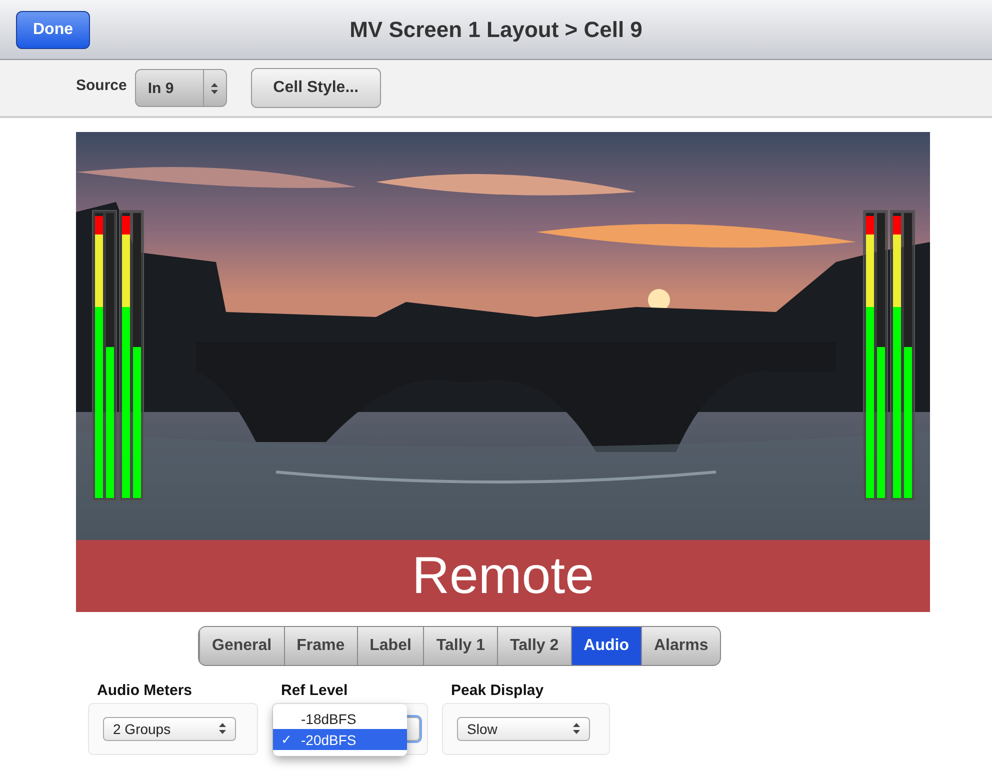 Image resolution: width=992 pixels, height=778 pixels. Describe the element at coordinates (340, 739) in the screenshot. I see `menu-option: ✓ -20dBFS` at that location.